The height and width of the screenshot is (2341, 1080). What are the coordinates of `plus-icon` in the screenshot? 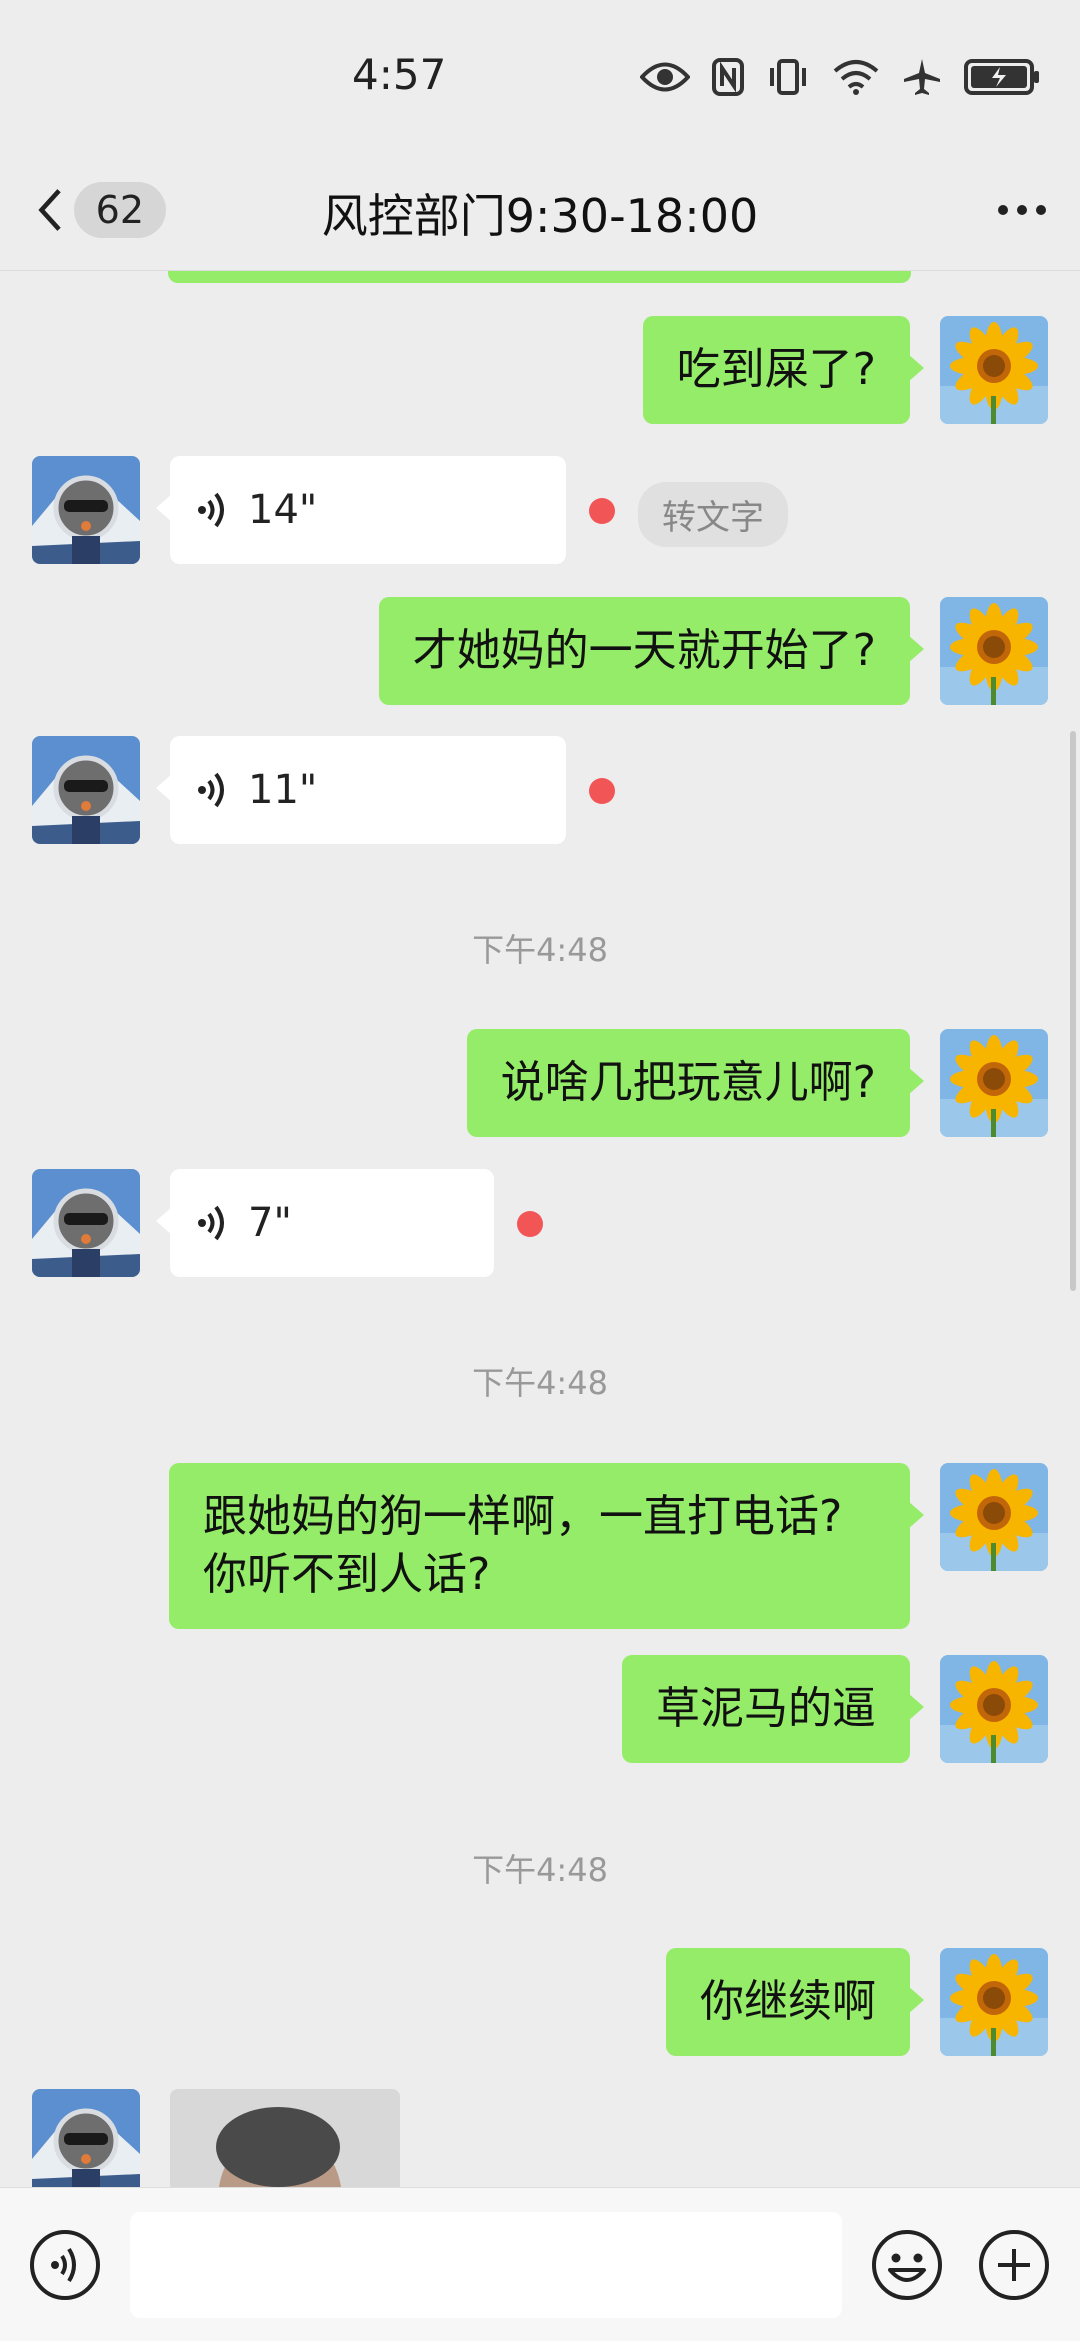 It's located at (1014, 2265).